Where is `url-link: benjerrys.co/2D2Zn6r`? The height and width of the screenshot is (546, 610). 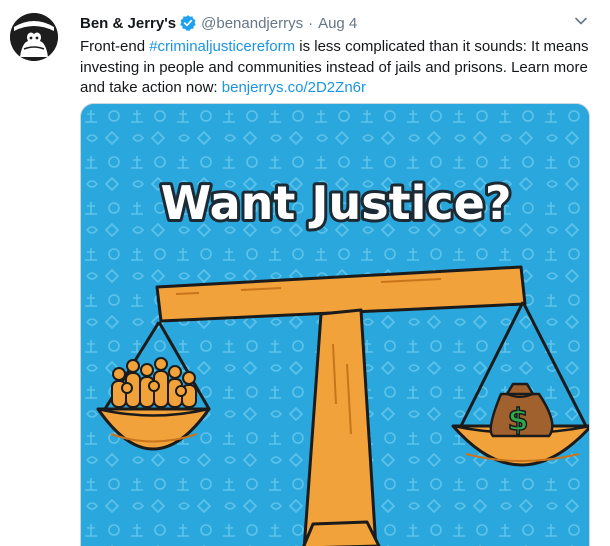
url-link: benjerrys.co/2D2Zn6r is located at coordinates (294, 87).